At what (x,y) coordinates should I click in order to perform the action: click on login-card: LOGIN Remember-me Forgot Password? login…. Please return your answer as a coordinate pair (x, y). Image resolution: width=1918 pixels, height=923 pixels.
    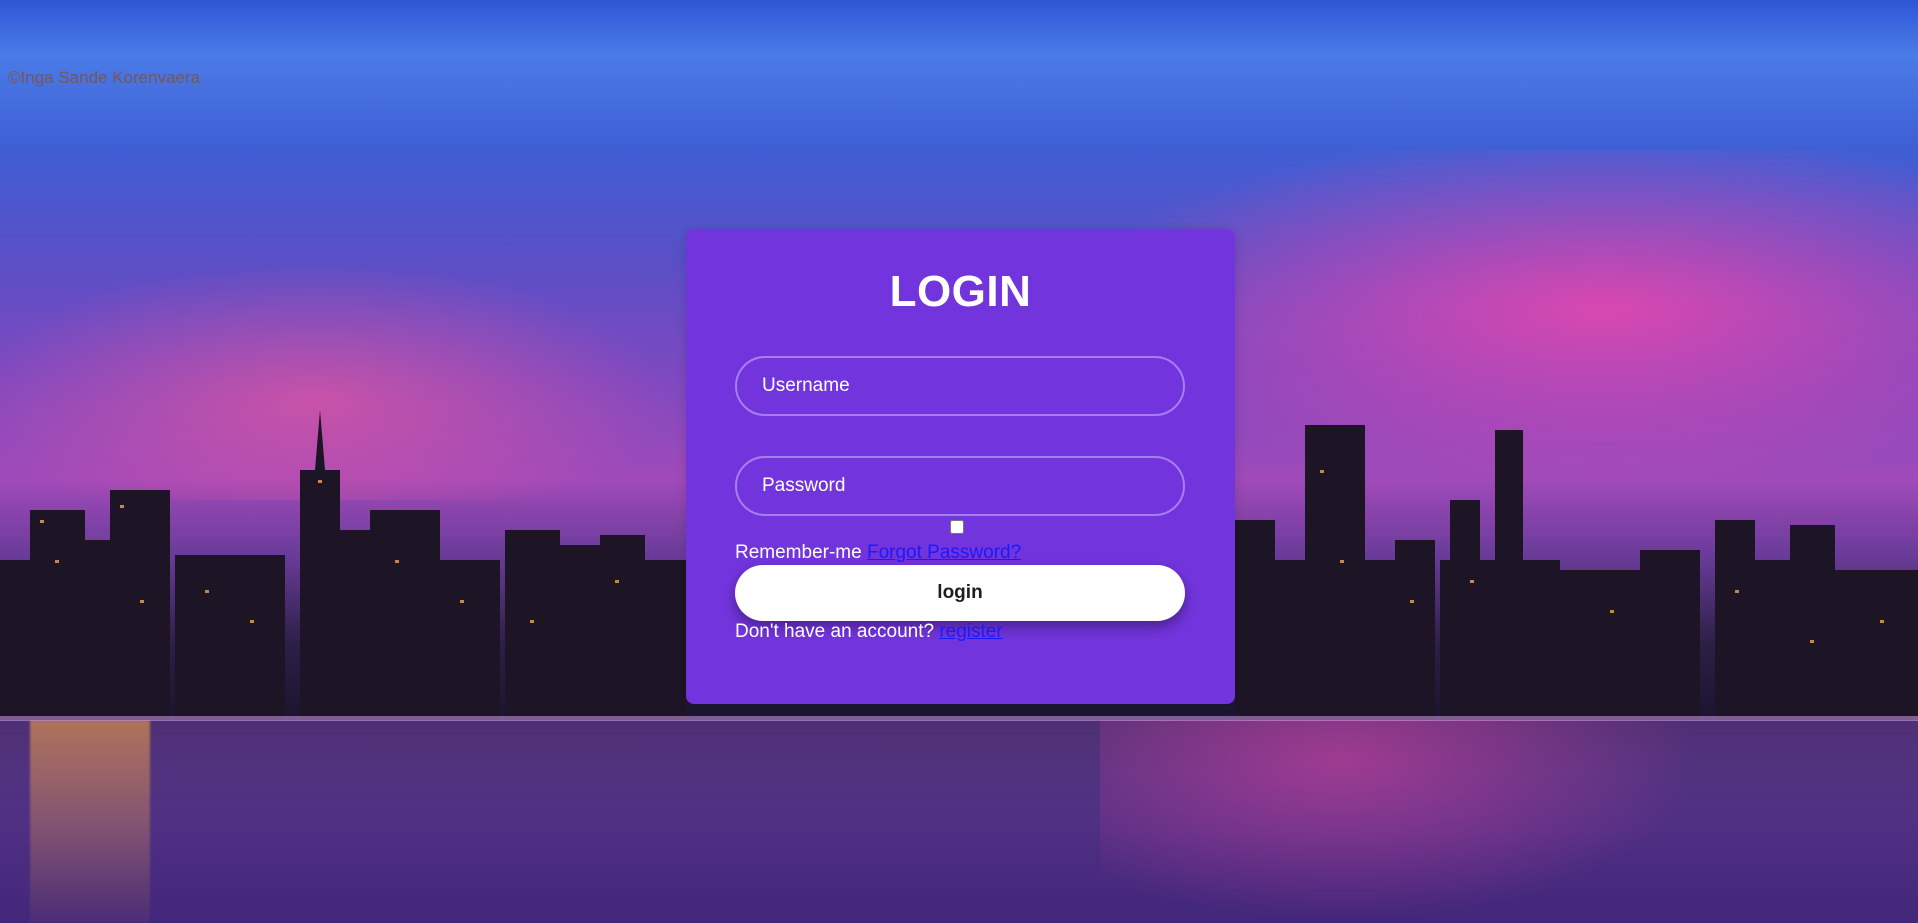
    Looking at the image, I should click on (960, 466).